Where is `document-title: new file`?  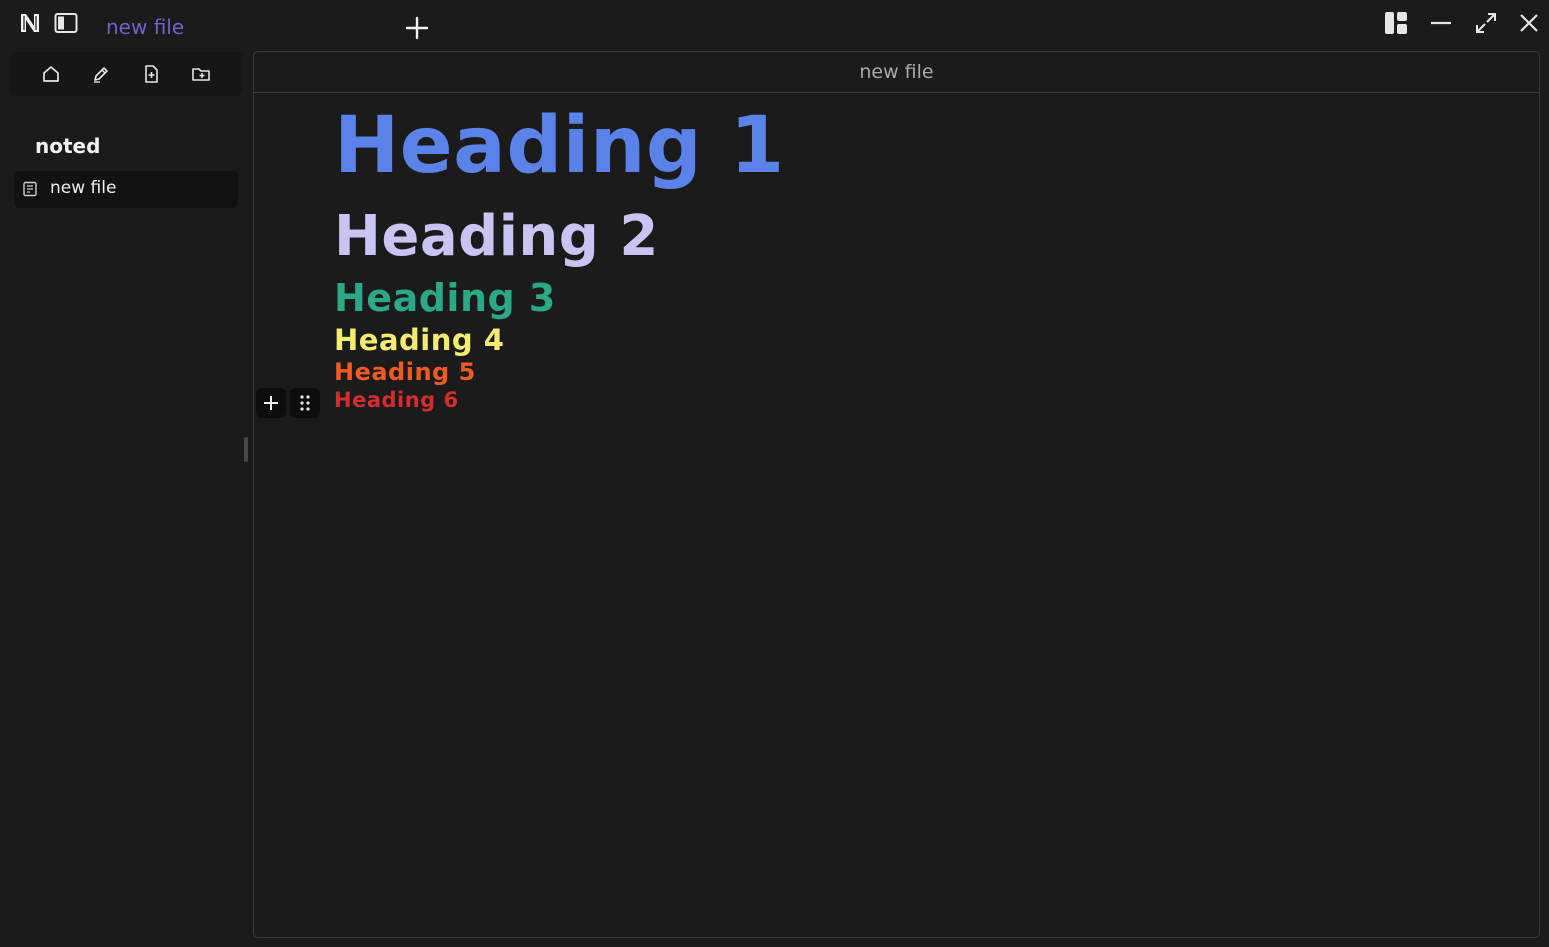
document-title: new file is located at coordinates (896, 72).